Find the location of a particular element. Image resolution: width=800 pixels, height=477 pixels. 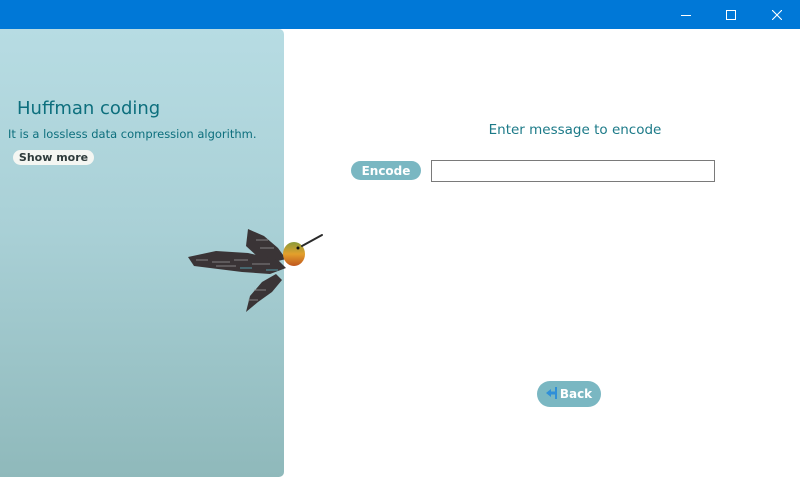

minimize-icon is located at coordinates (686, 15).